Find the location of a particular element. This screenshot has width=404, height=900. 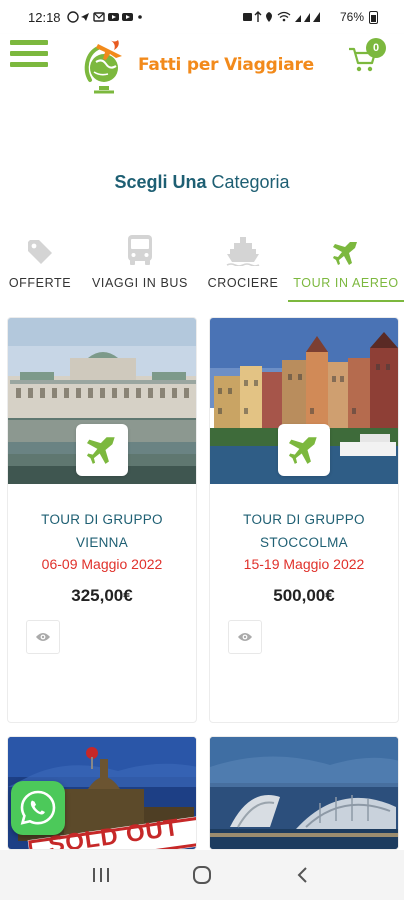

recent-apps-icon is located at coordinates (100, 875).